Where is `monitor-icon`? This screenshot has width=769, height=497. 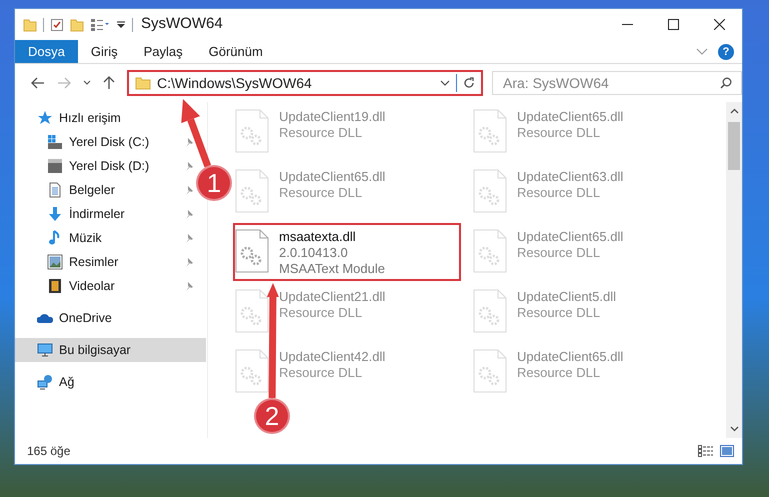 monitor-icon is located at coordinates (45, 350).